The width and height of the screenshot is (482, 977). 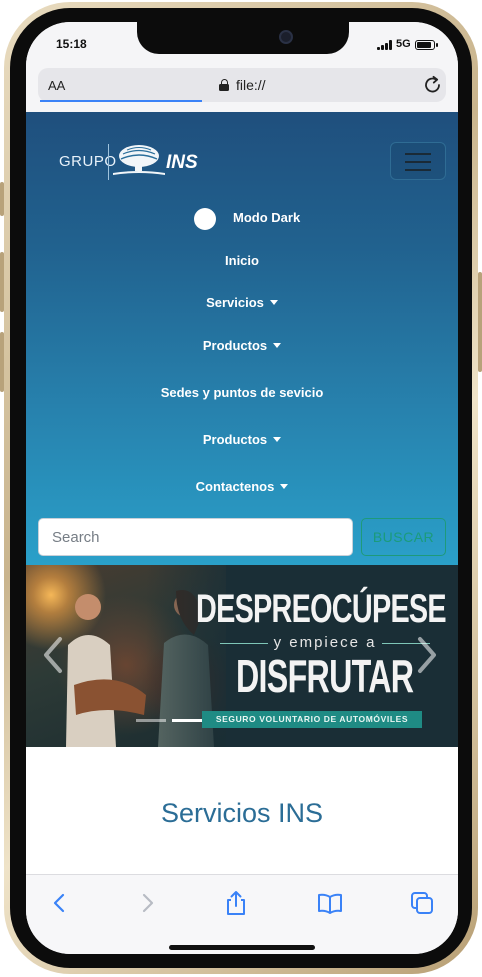 I want to click on carousel-next-icon, so click(x=426, y=655).